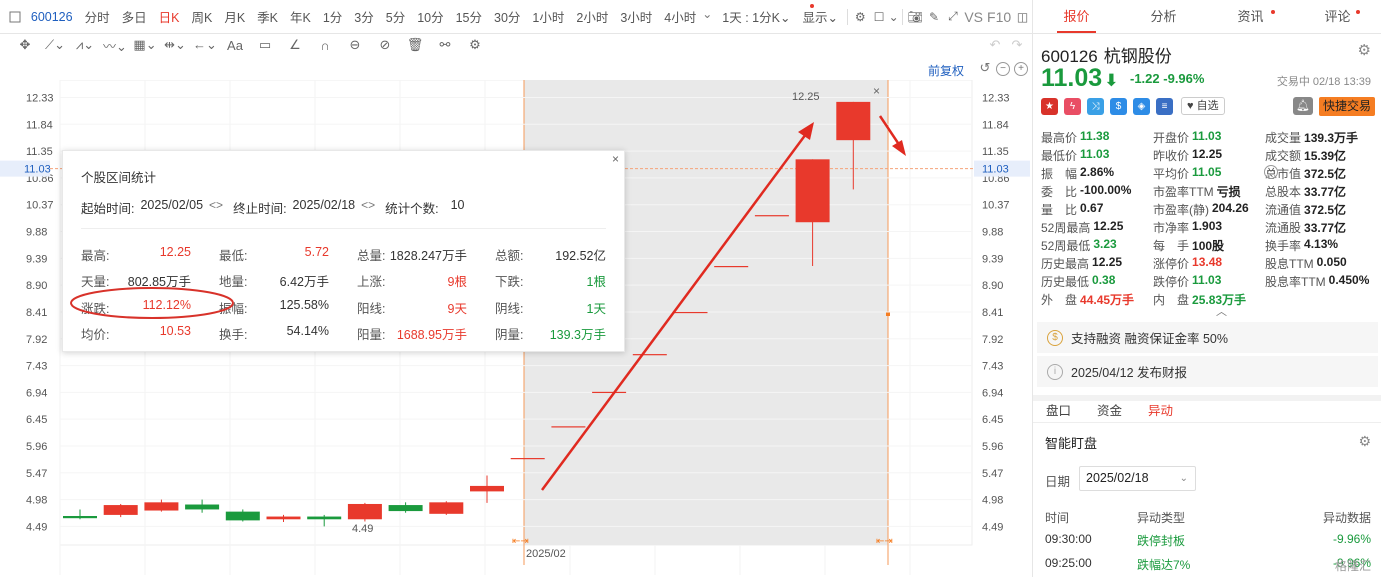 The height and width of the screenshot is (577, 1381). I want to click on price-change: -1.22 -9.96%, so click(1167, 78).